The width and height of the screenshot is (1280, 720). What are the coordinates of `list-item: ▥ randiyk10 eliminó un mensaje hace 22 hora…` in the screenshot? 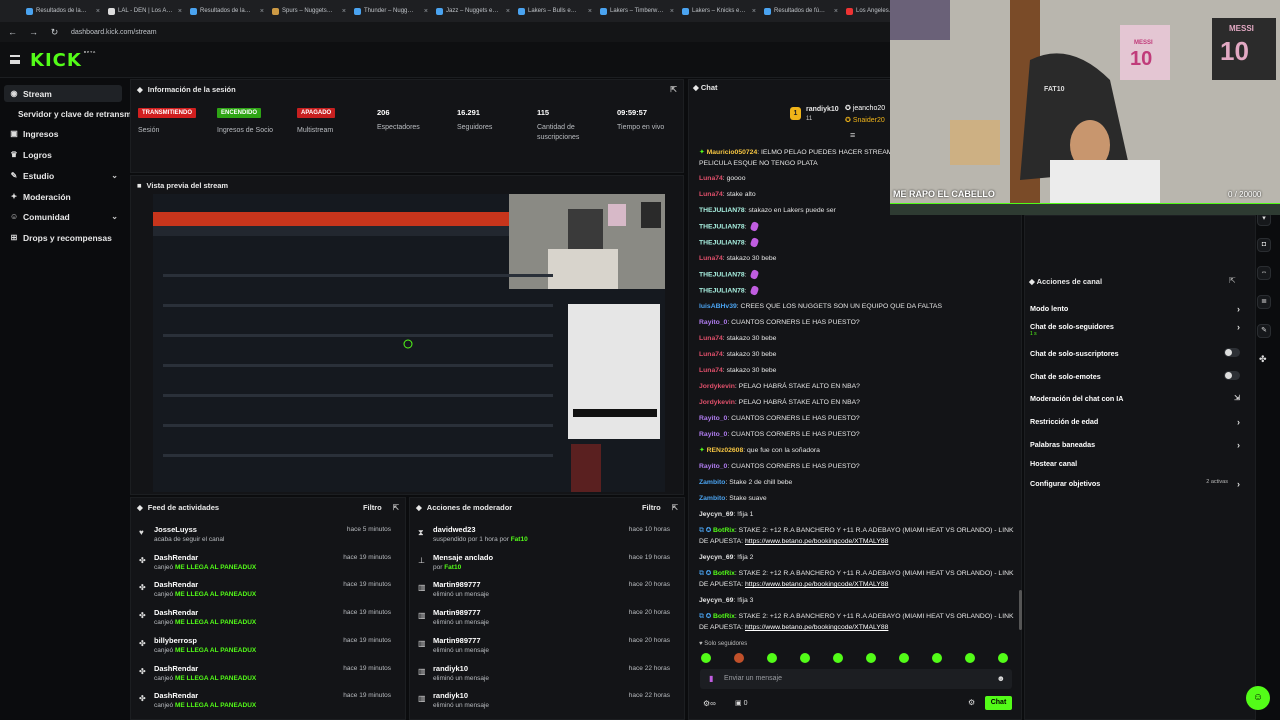 It's located at (545, 675).